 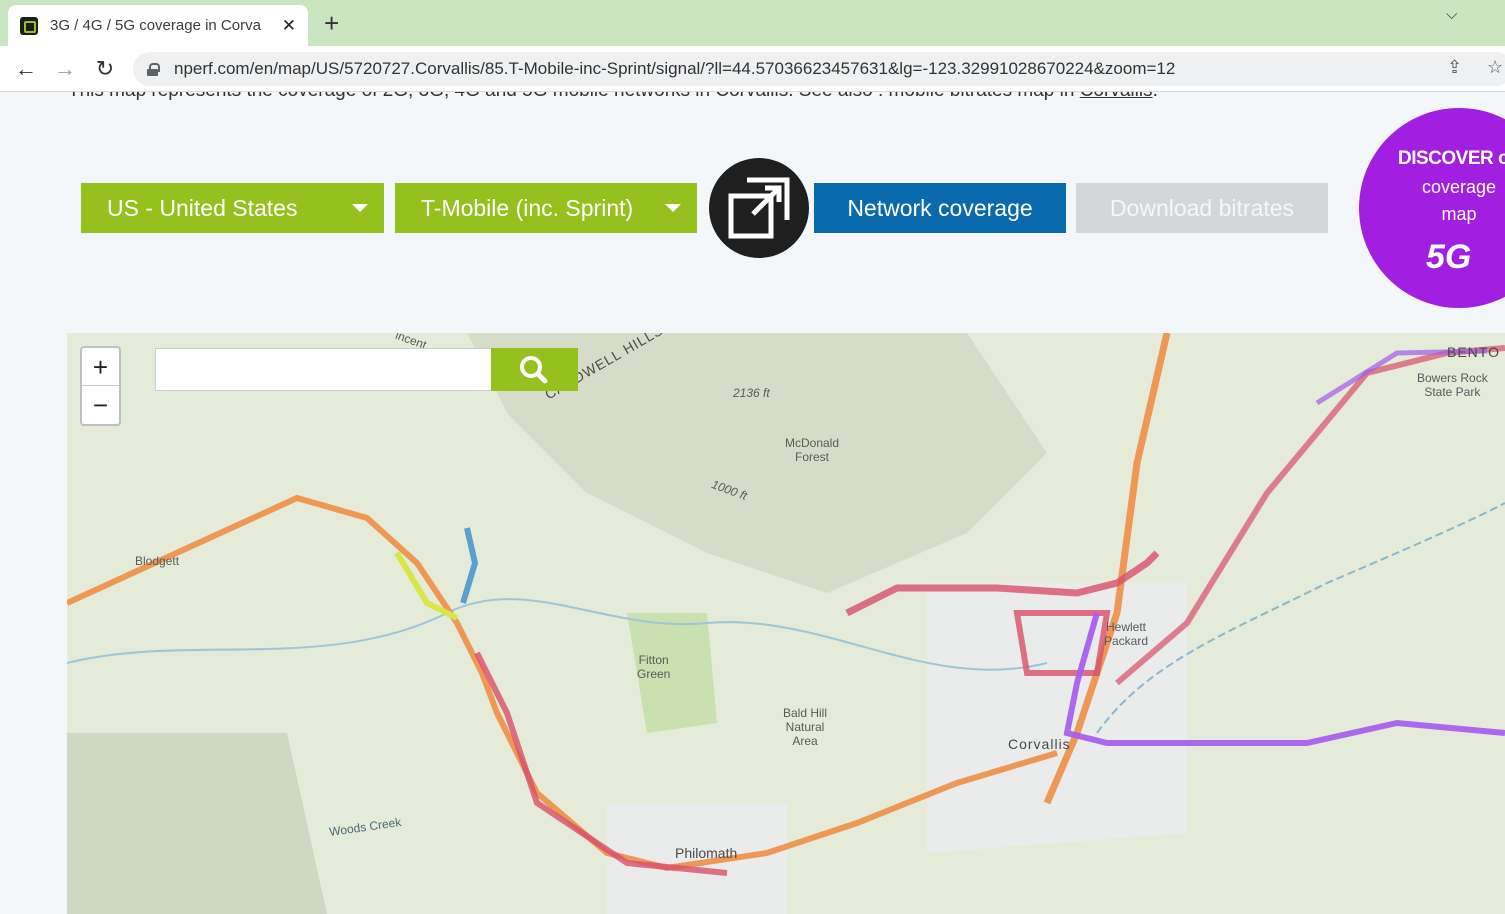 I want to click on map-search-button, so click(x=534, y=369).